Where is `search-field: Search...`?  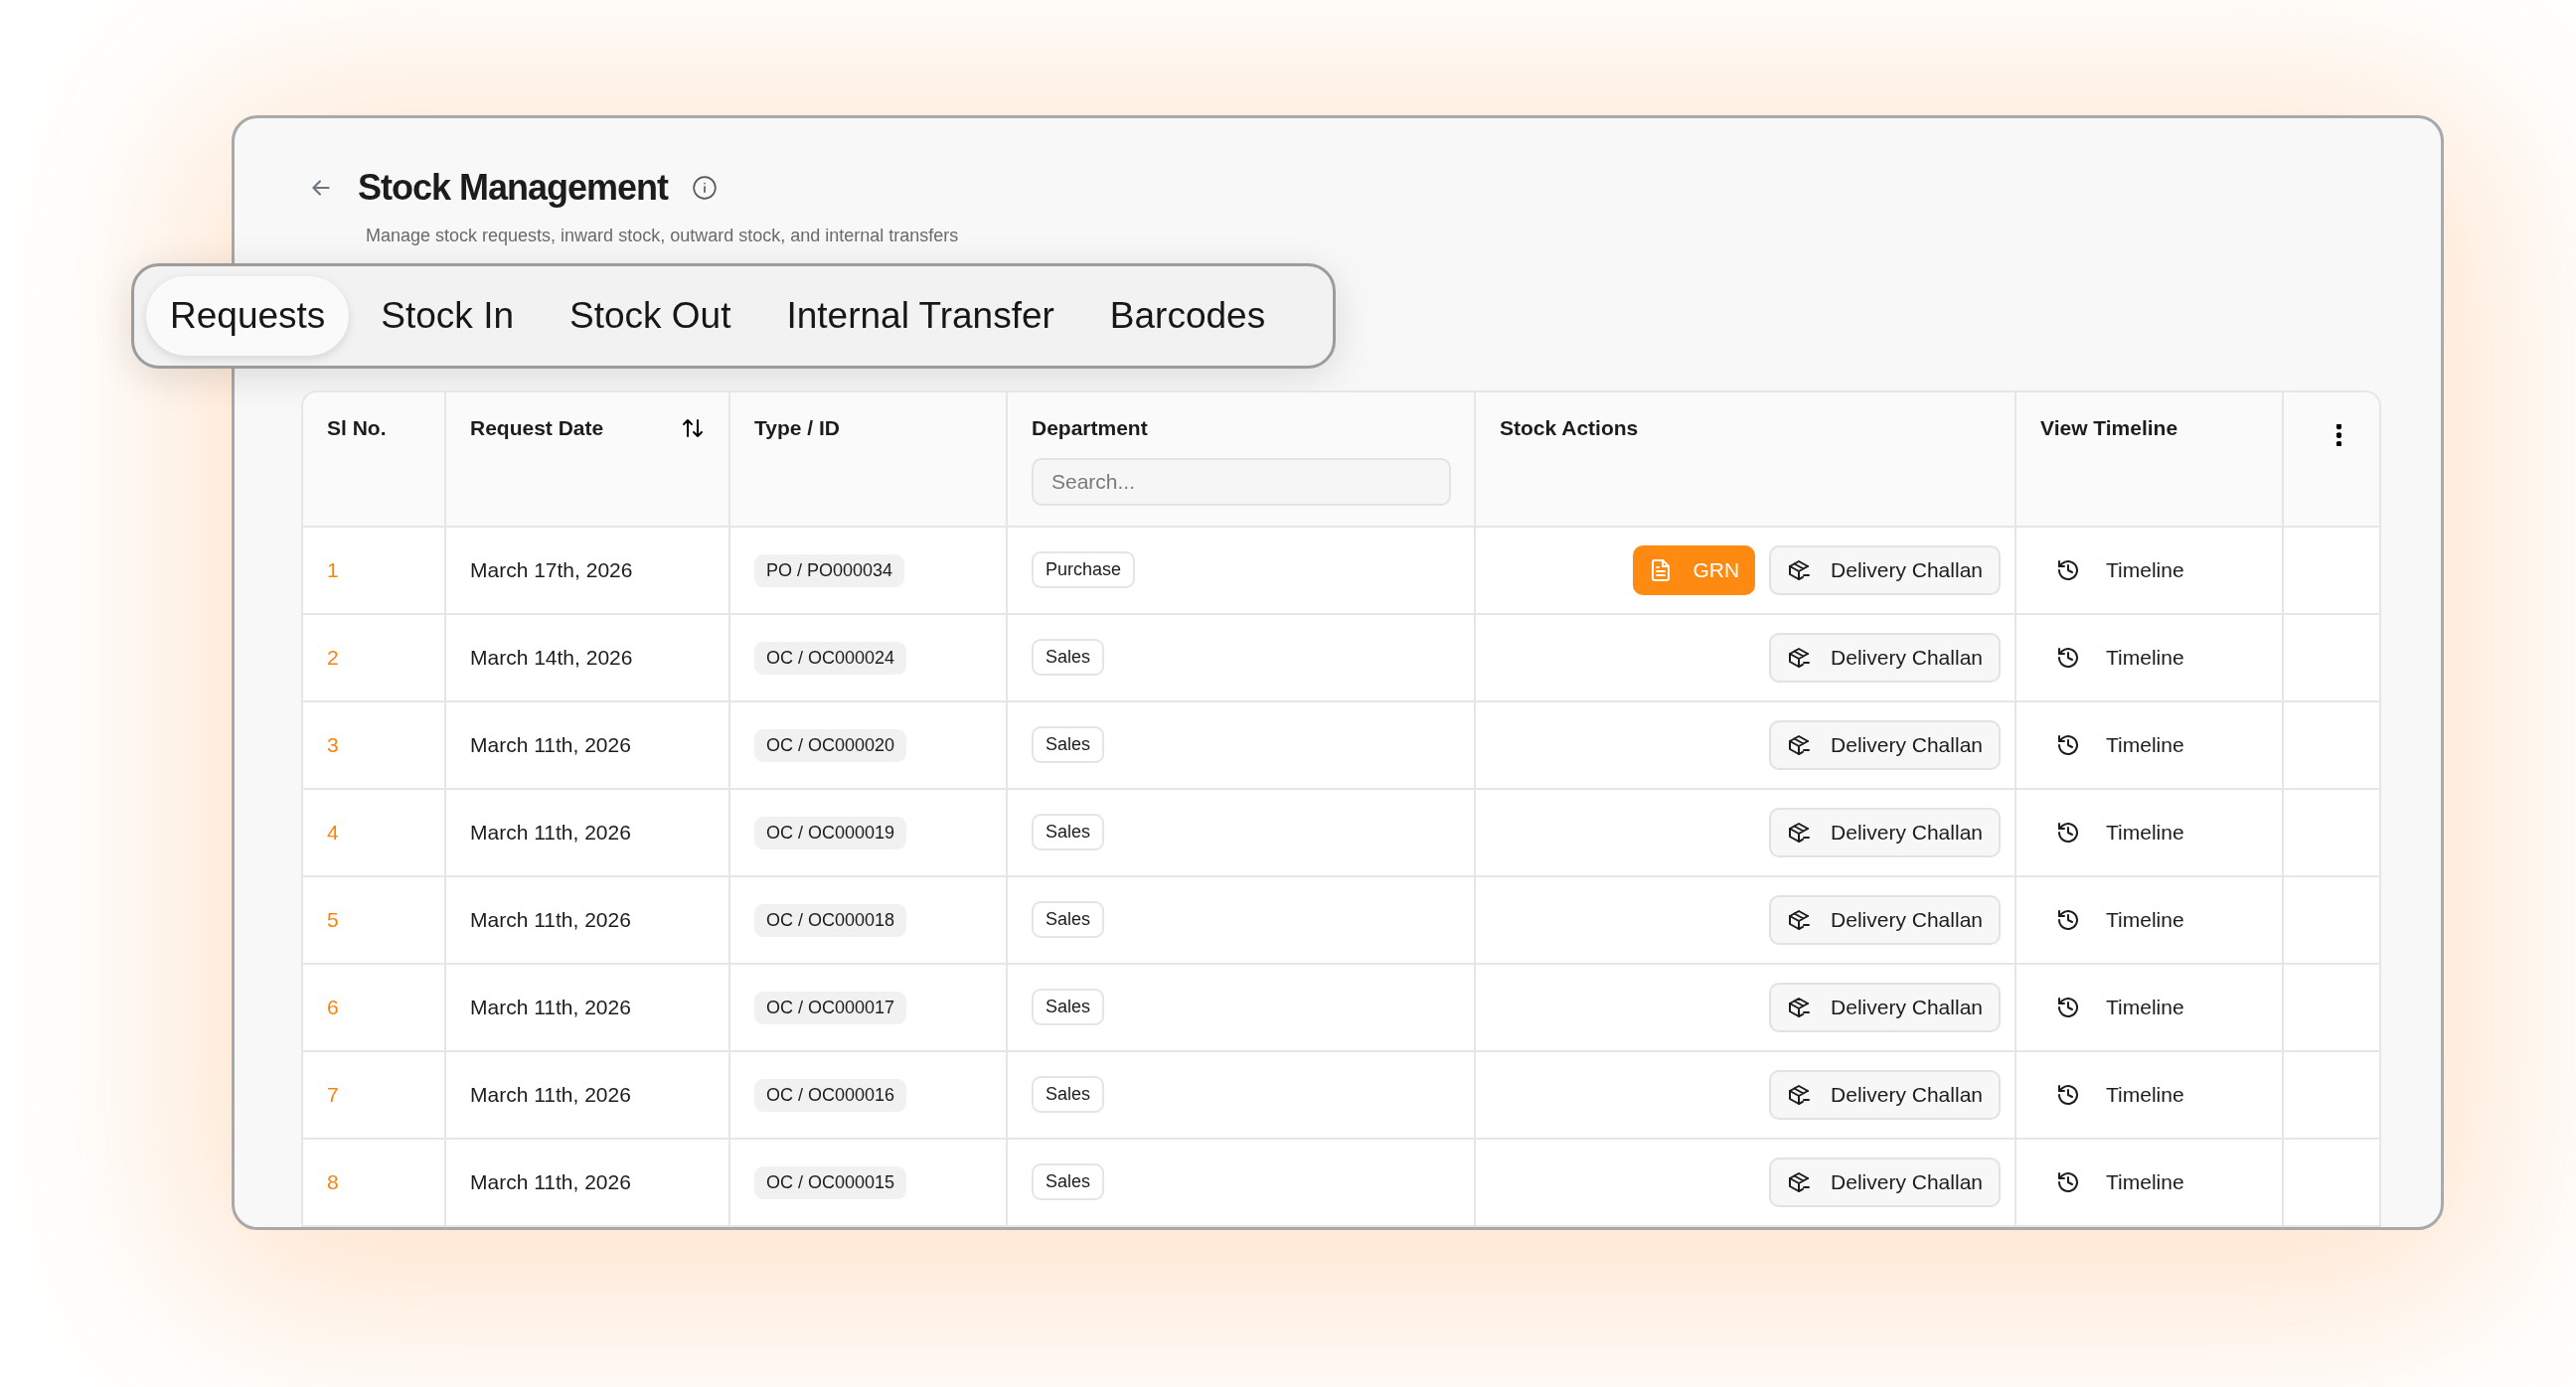
search-field: Search... is located at coordinates (1241, 481).